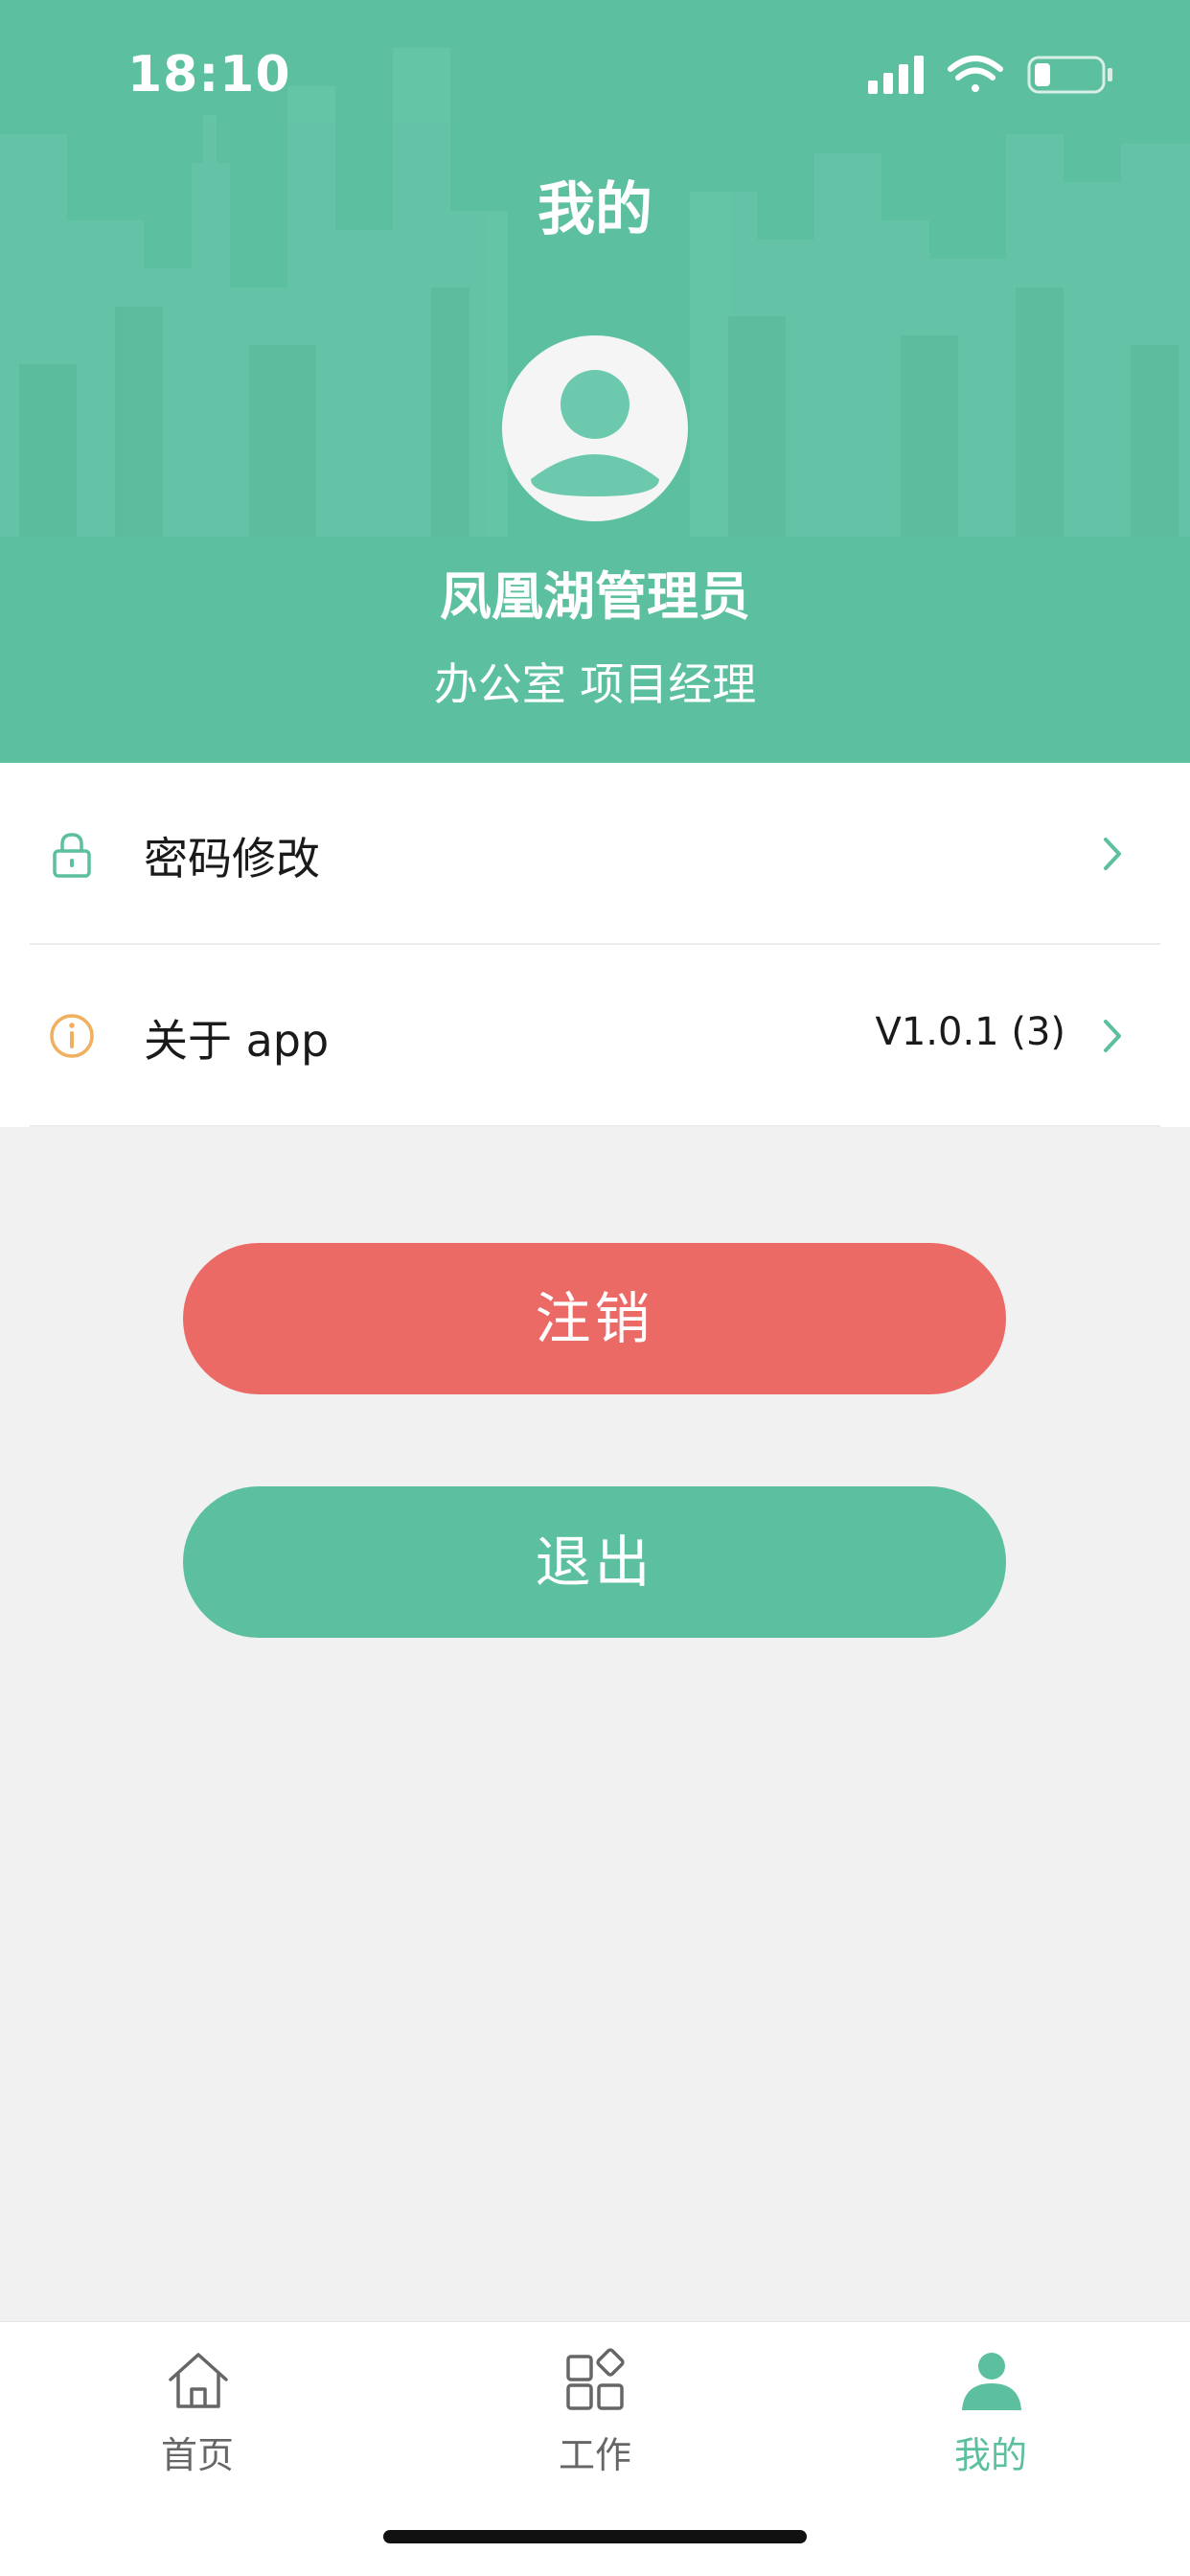 The image size is (1190, 2576). I want to click on divider, so click(595, 1126).